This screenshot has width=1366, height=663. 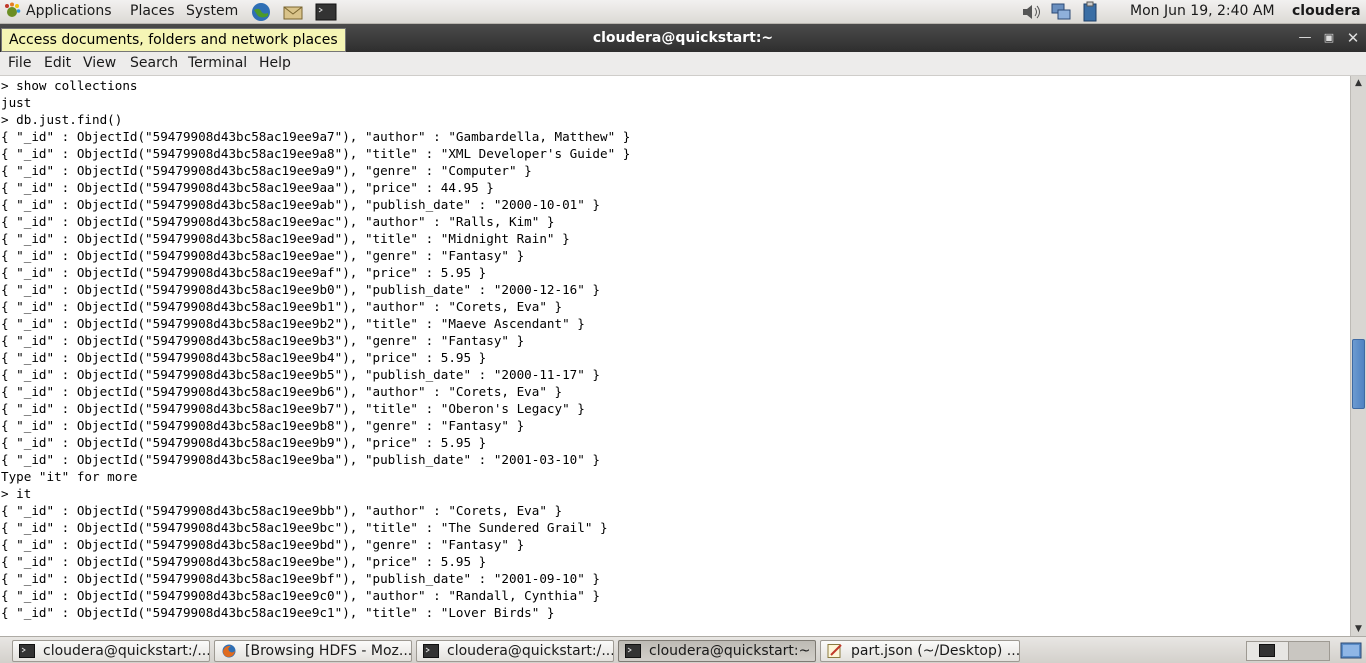 What do you see at coordinates (154, 63) in the screenshot?
I see `menu-search: Search` at bounding box center [154, 63].